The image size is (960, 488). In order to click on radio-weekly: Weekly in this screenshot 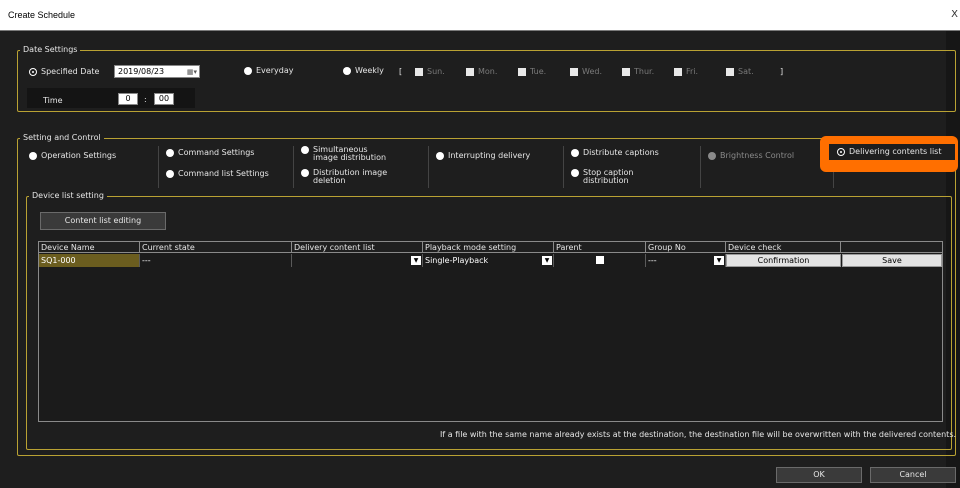, I will do `click(363, 71)`.